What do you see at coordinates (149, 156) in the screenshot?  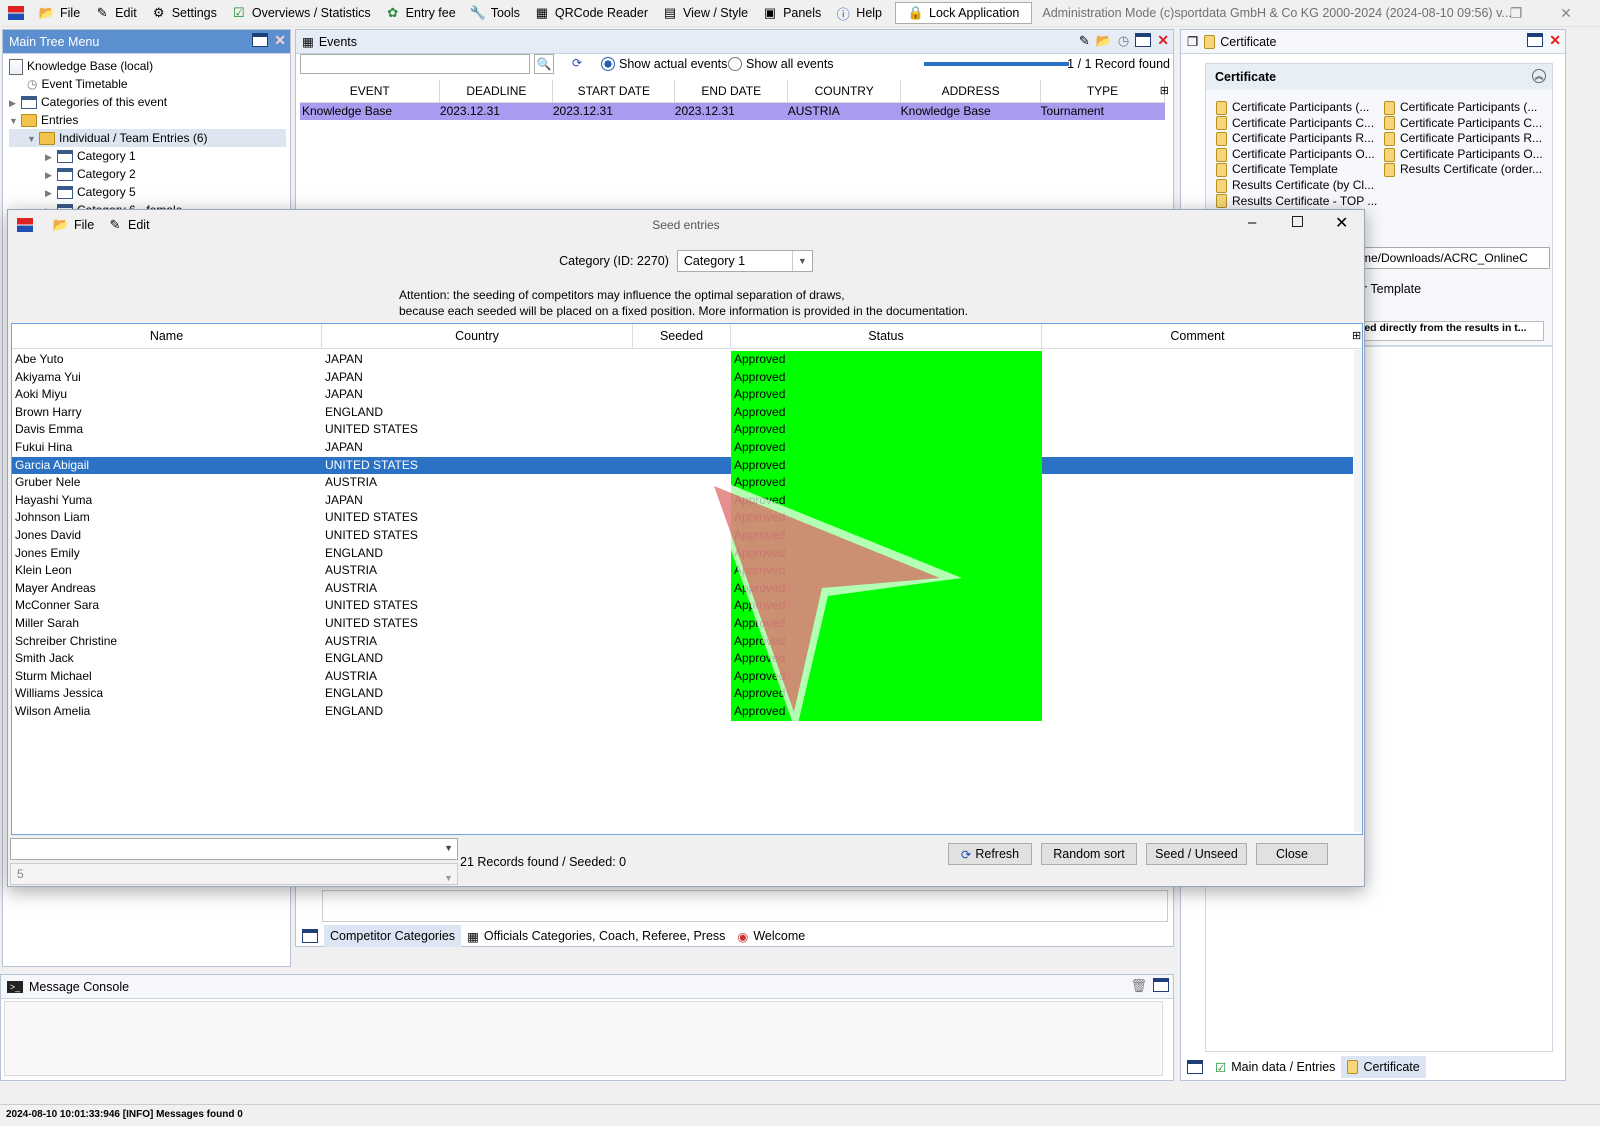 I see `tree-item-category-1: ▶ Category 1` at bounding box center [149, 156].